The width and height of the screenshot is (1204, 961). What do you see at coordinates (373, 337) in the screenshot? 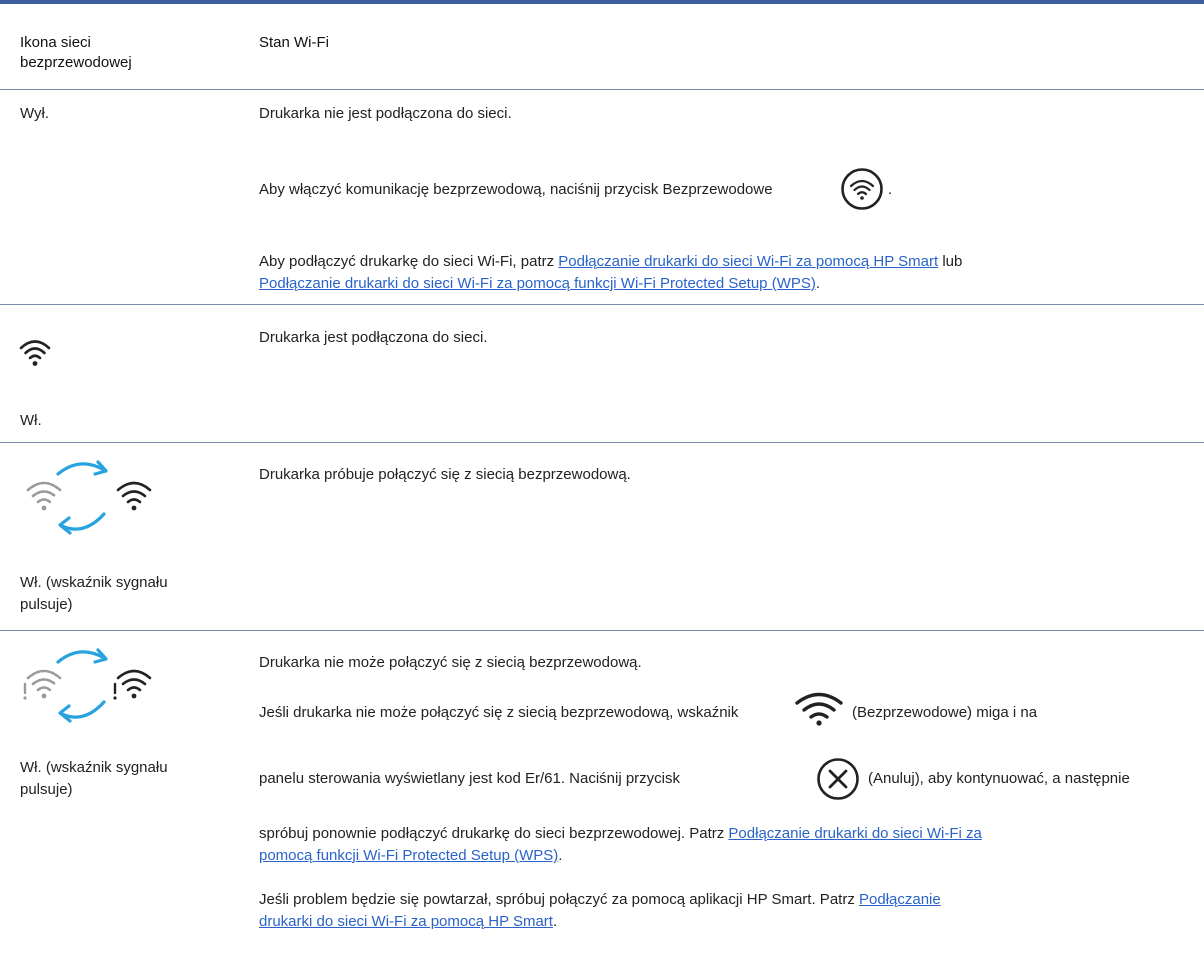
I see `row-on-line-1: Drukarka jest podłączona do sieci.` at bounding box center [373, 337].